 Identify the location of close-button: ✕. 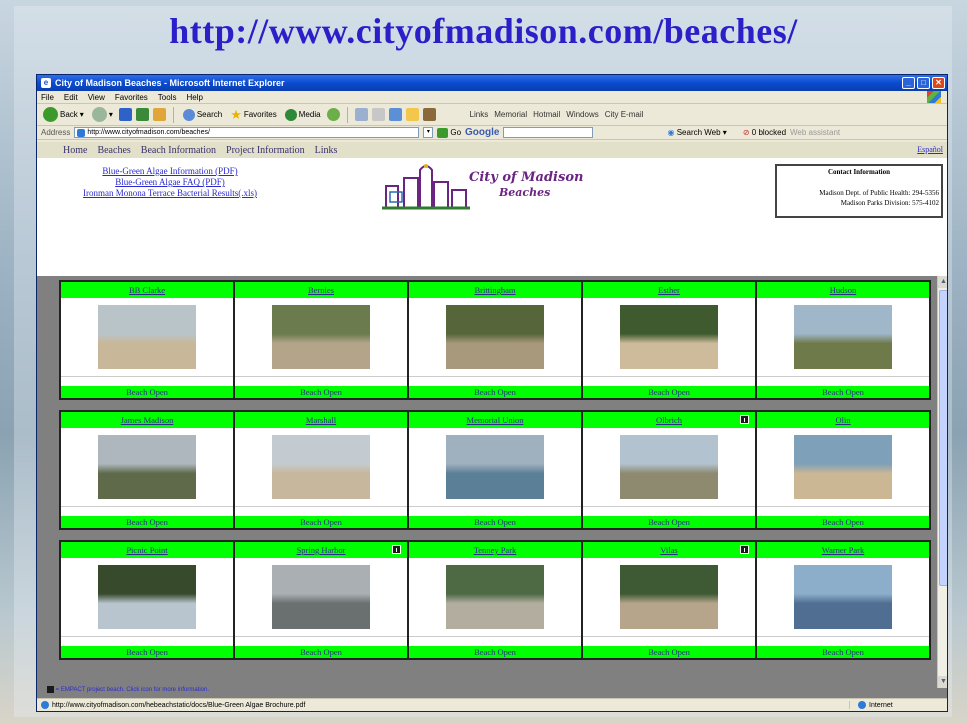
(938, 83).